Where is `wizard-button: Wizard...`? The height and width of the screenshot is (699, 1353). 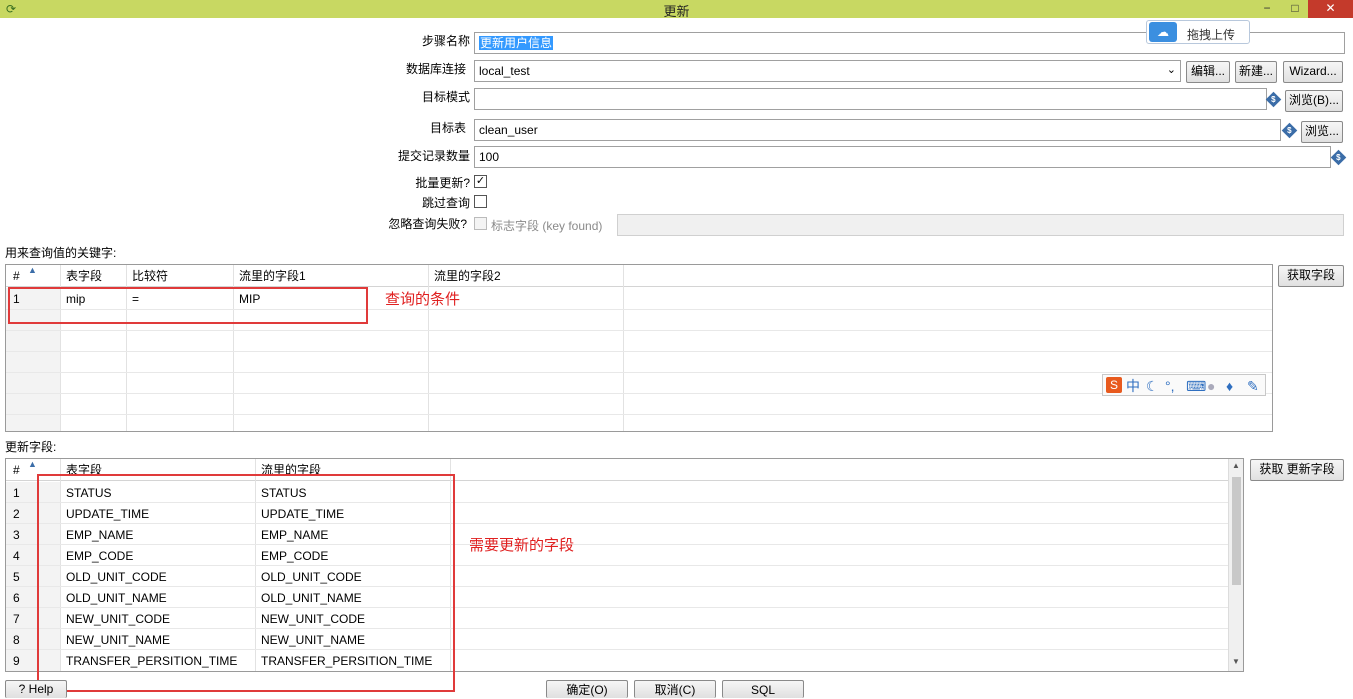
wizard-button: Wizard... is located at coordinates (1313, 72).